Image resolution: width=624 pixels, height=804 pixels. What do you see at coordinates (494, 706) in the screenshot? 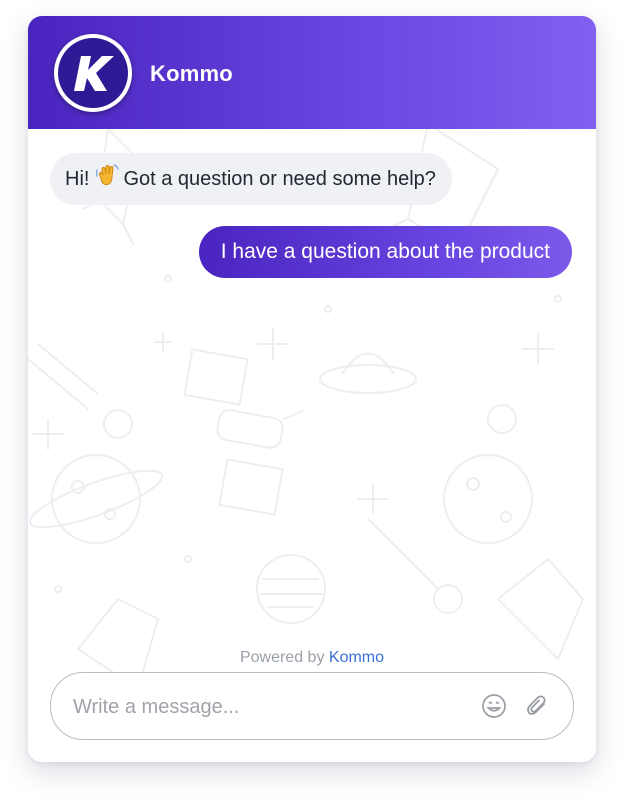
I see `smiley-icon` at bounding box center [494, 706].